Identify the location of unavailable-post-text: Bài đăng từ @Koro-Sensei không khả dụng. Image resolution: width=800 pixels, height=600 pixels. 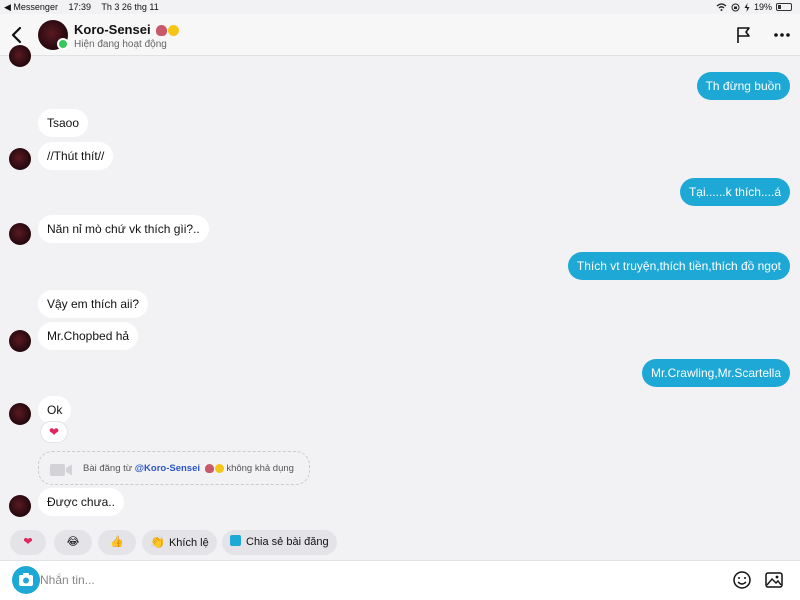
(188, 468).